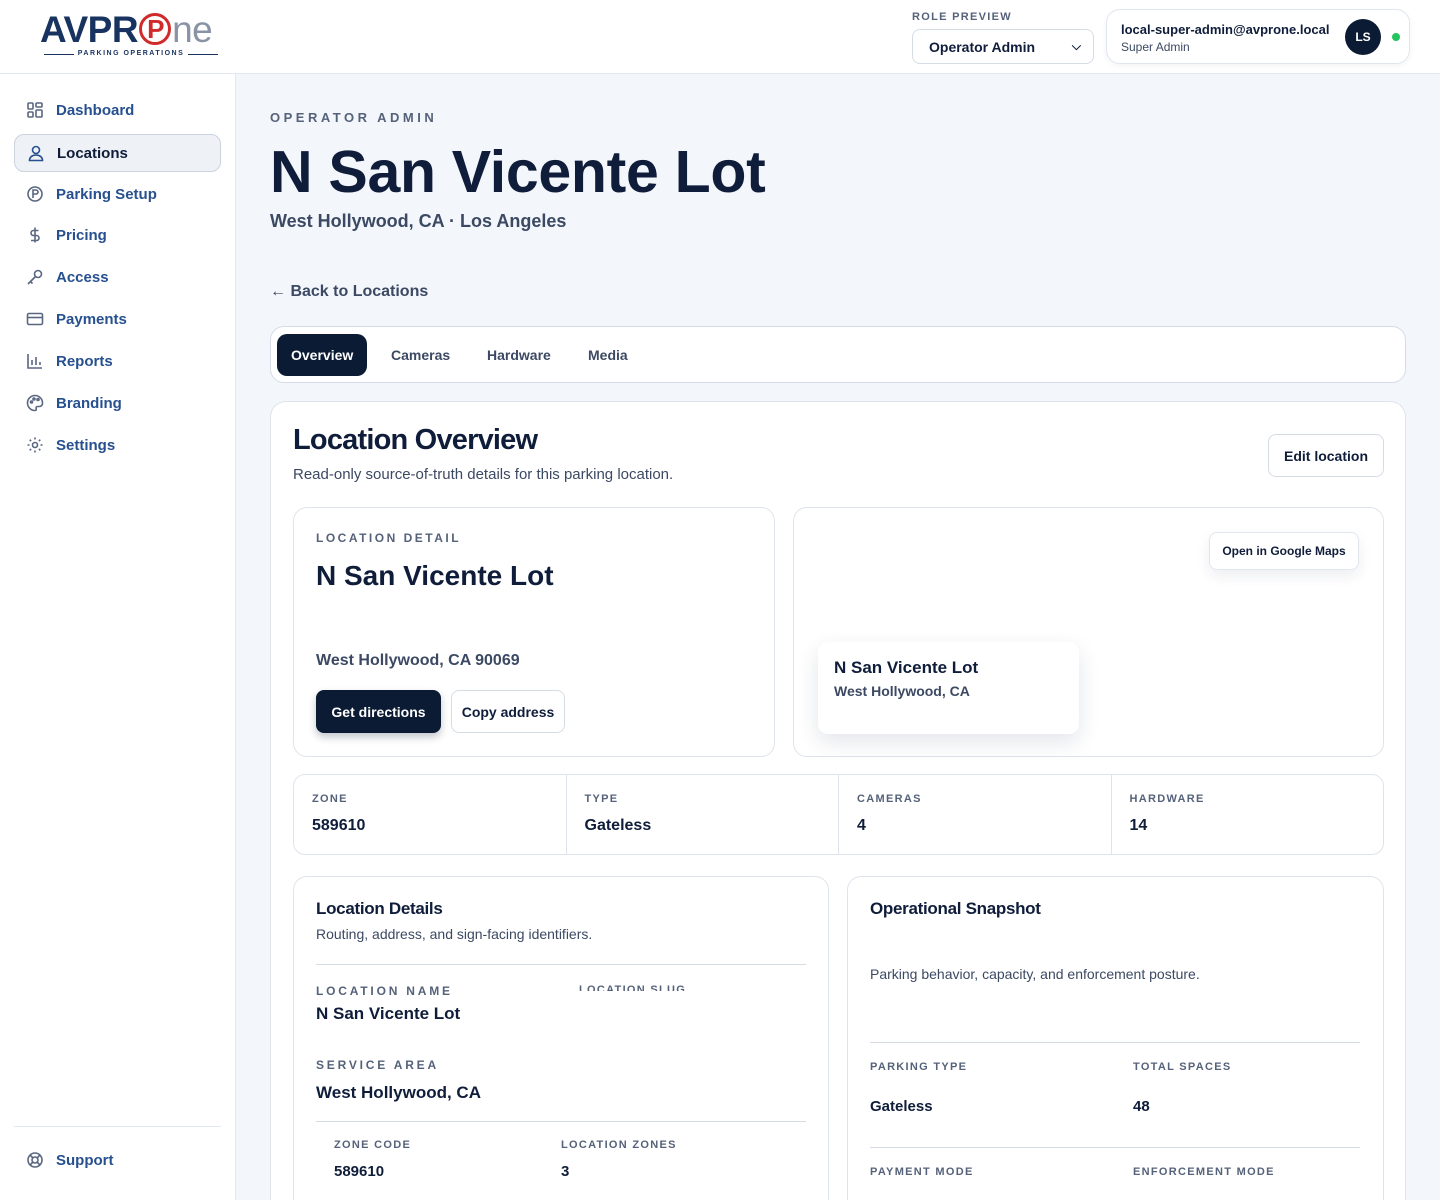 Image resolution: width=1440 pixels, height=1200 pixels. I want to click on total-spaces-value: 48, so click(1141, 1106).